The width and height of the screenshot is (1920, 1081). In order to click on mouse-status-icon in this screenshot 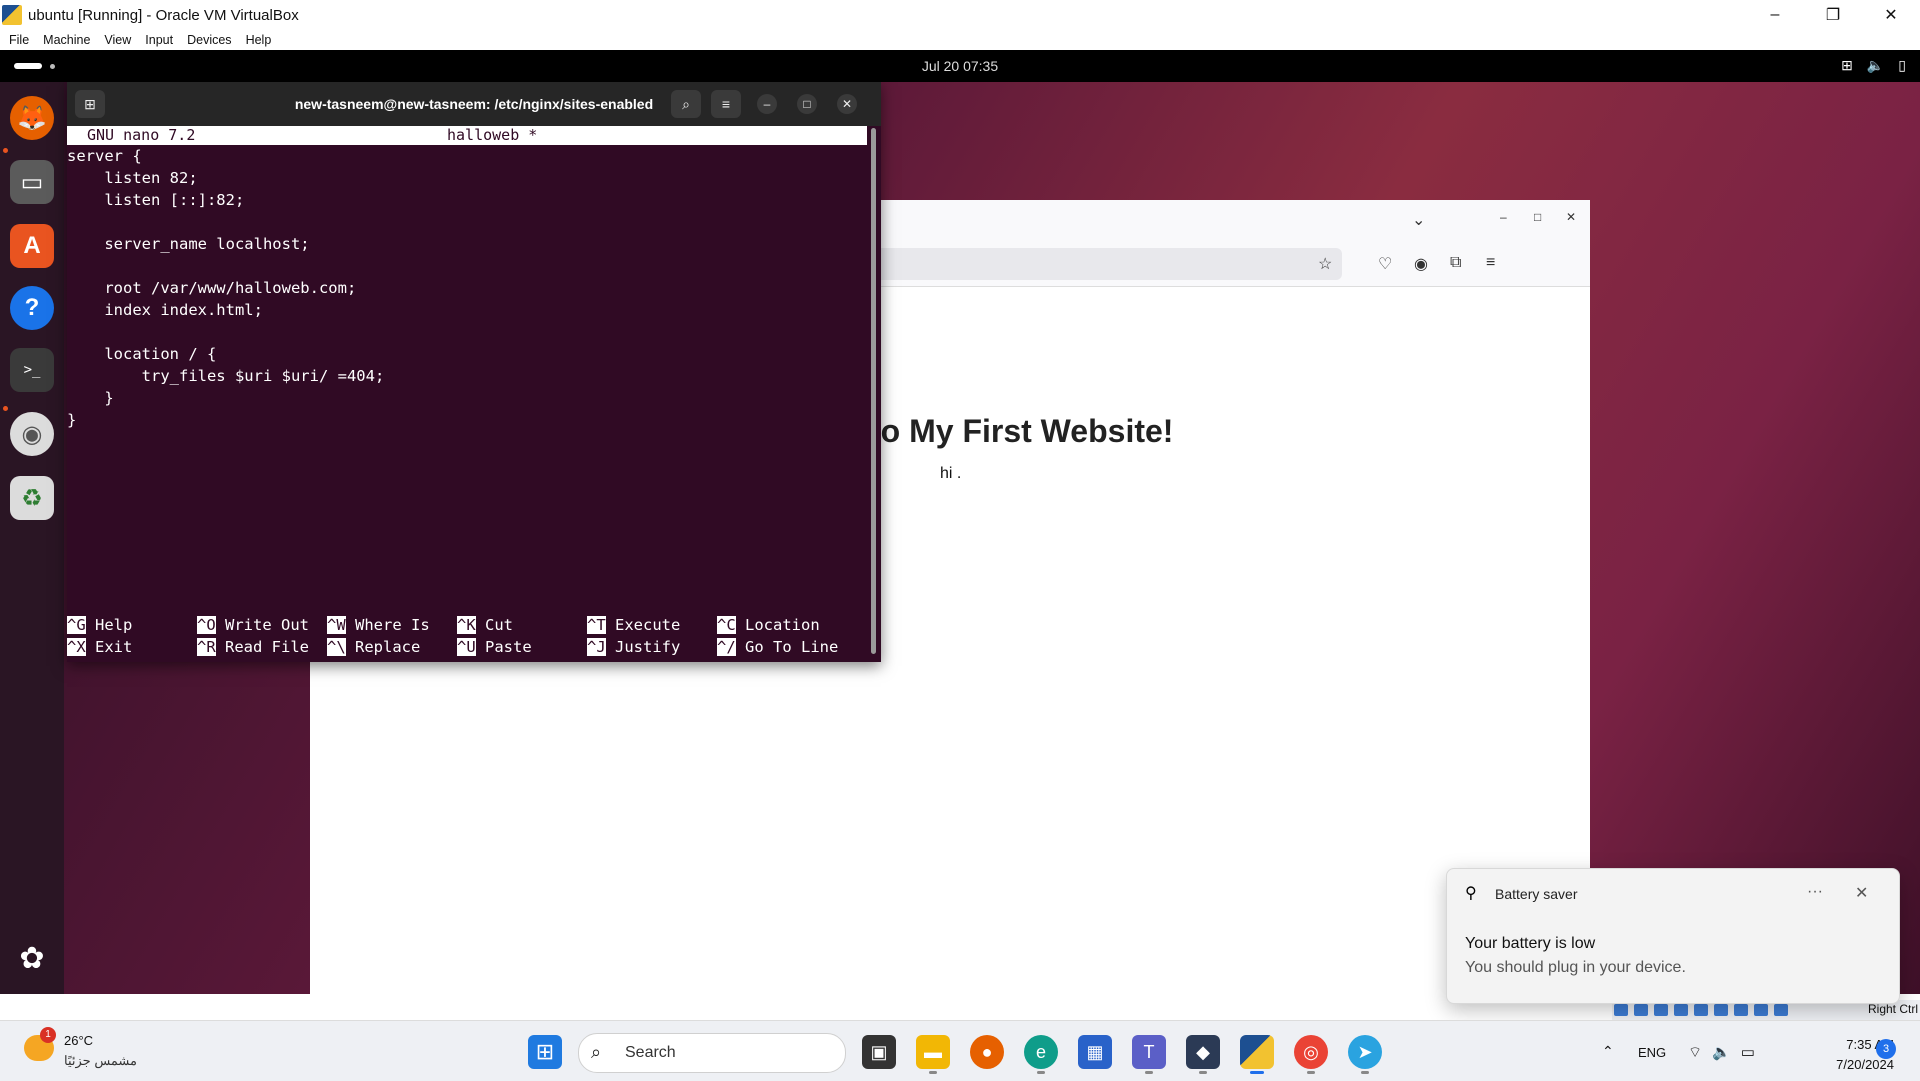, I will do `click(1781, 1010)`.